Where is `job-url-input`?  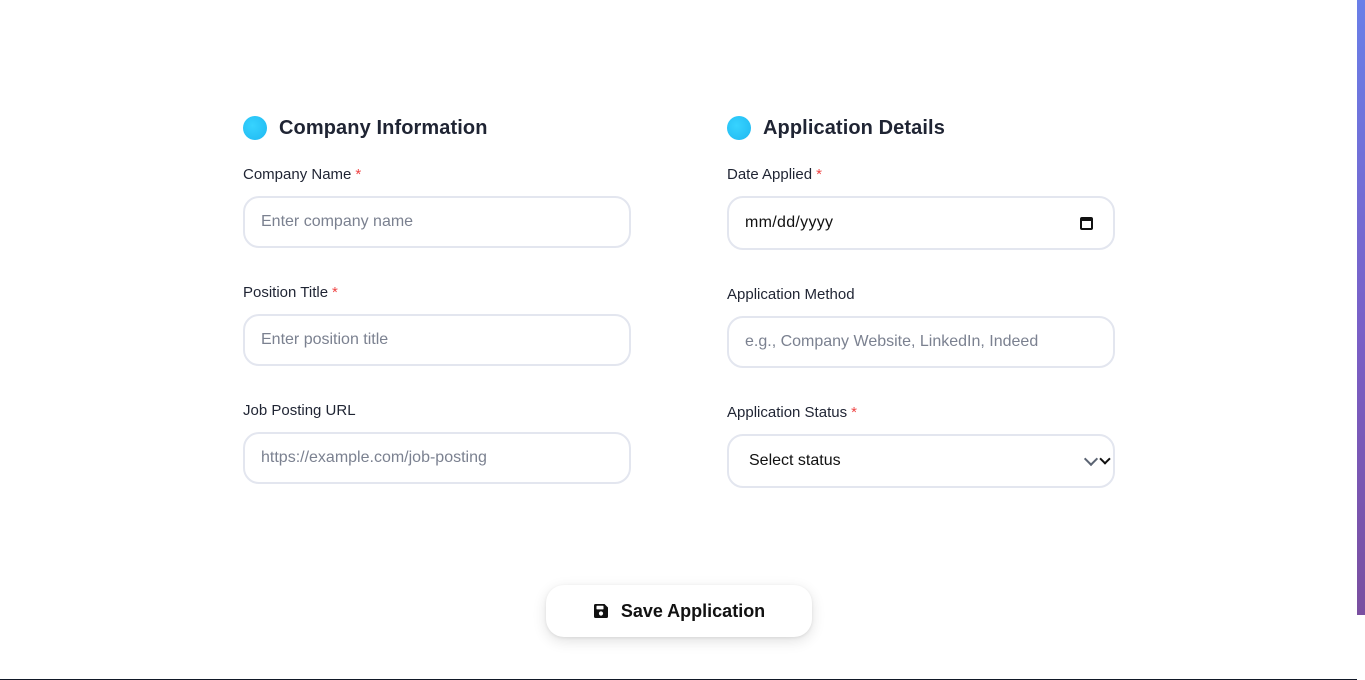 job-url-input is located at coordinates (437, 458).